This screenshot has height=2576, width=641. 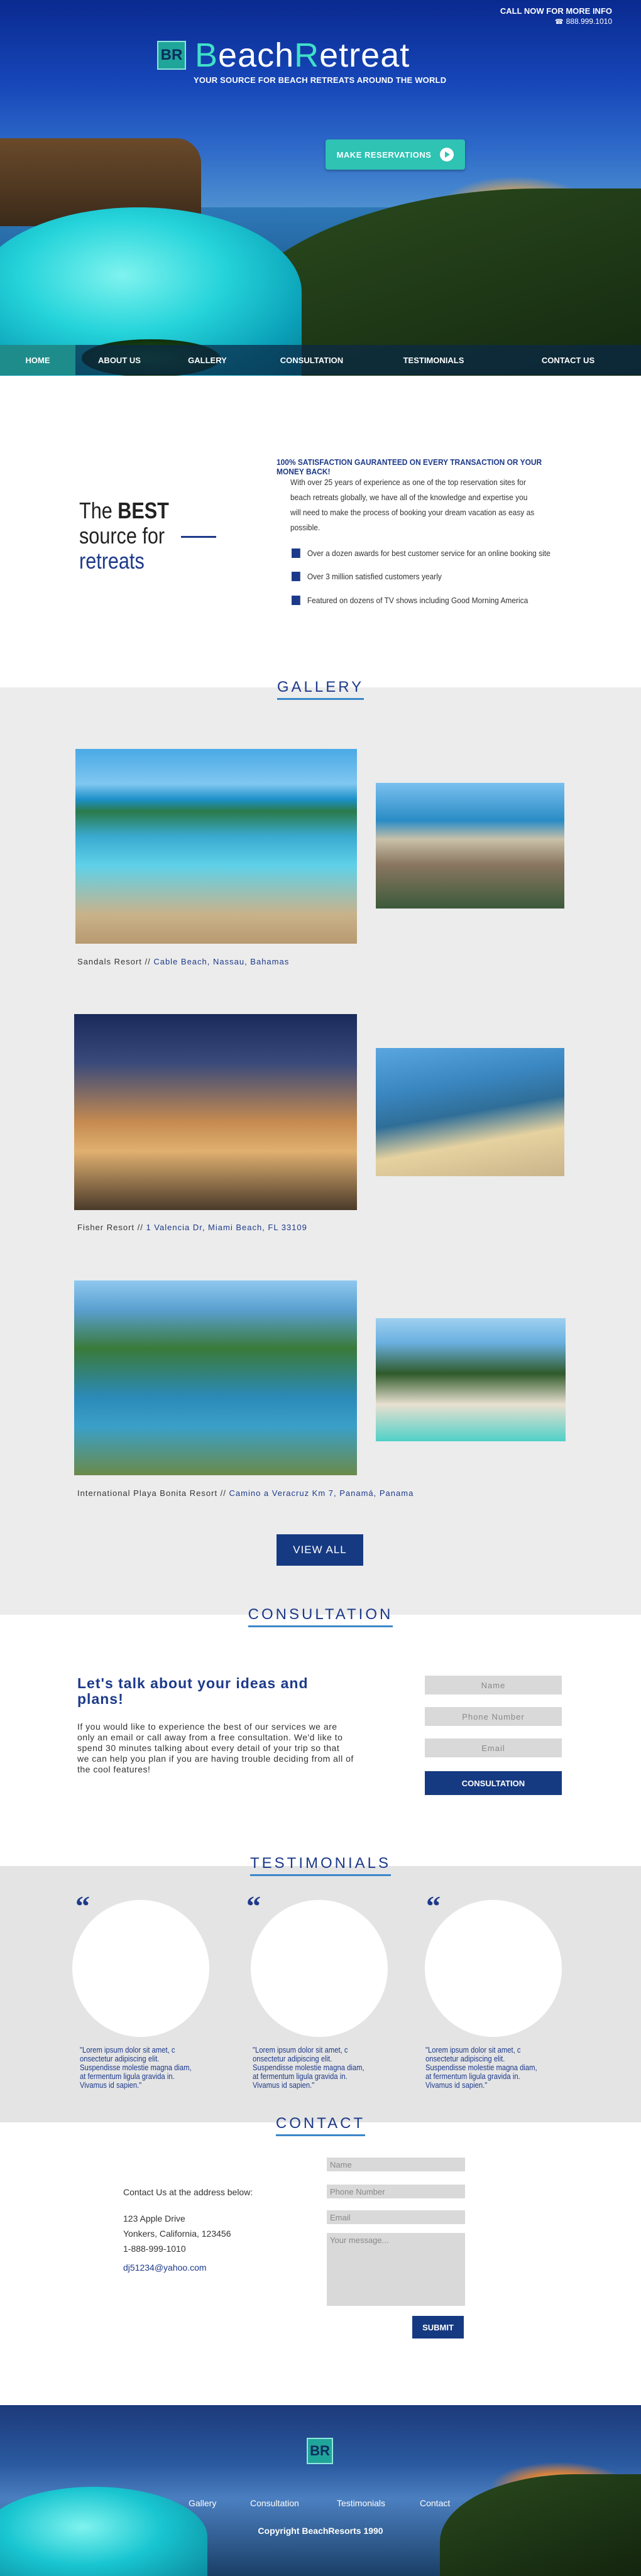 I want to click on contact-phone: 1-888-999-1010, so click(x=154, y=2249).